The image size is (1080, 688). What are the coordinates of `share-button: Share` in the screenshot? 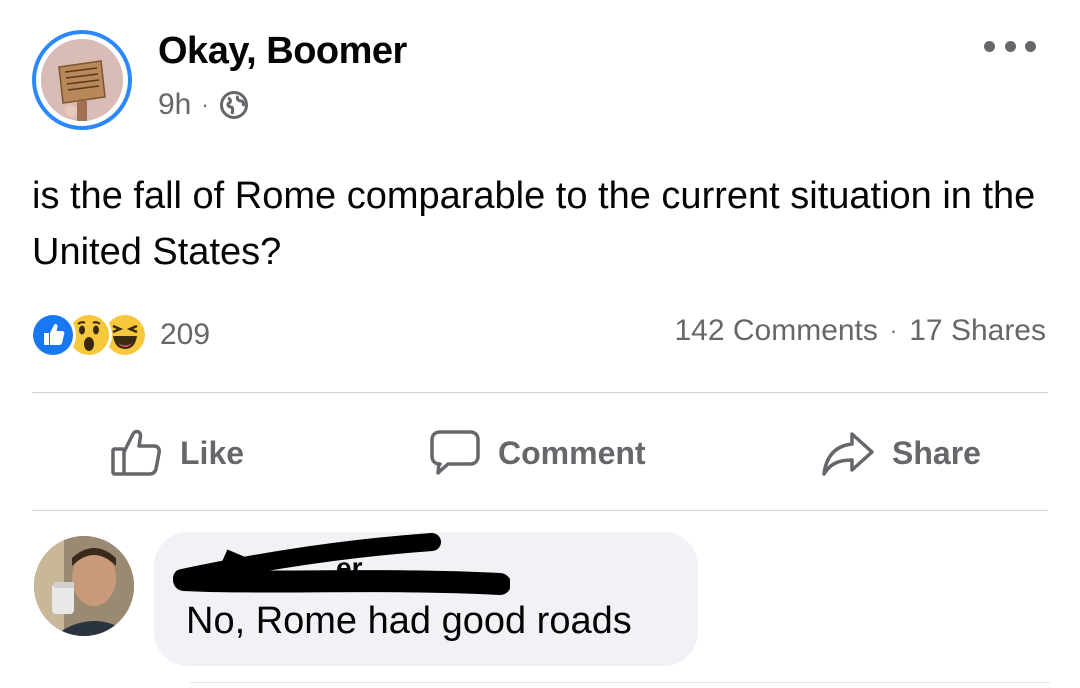 It's located at (900, 453).